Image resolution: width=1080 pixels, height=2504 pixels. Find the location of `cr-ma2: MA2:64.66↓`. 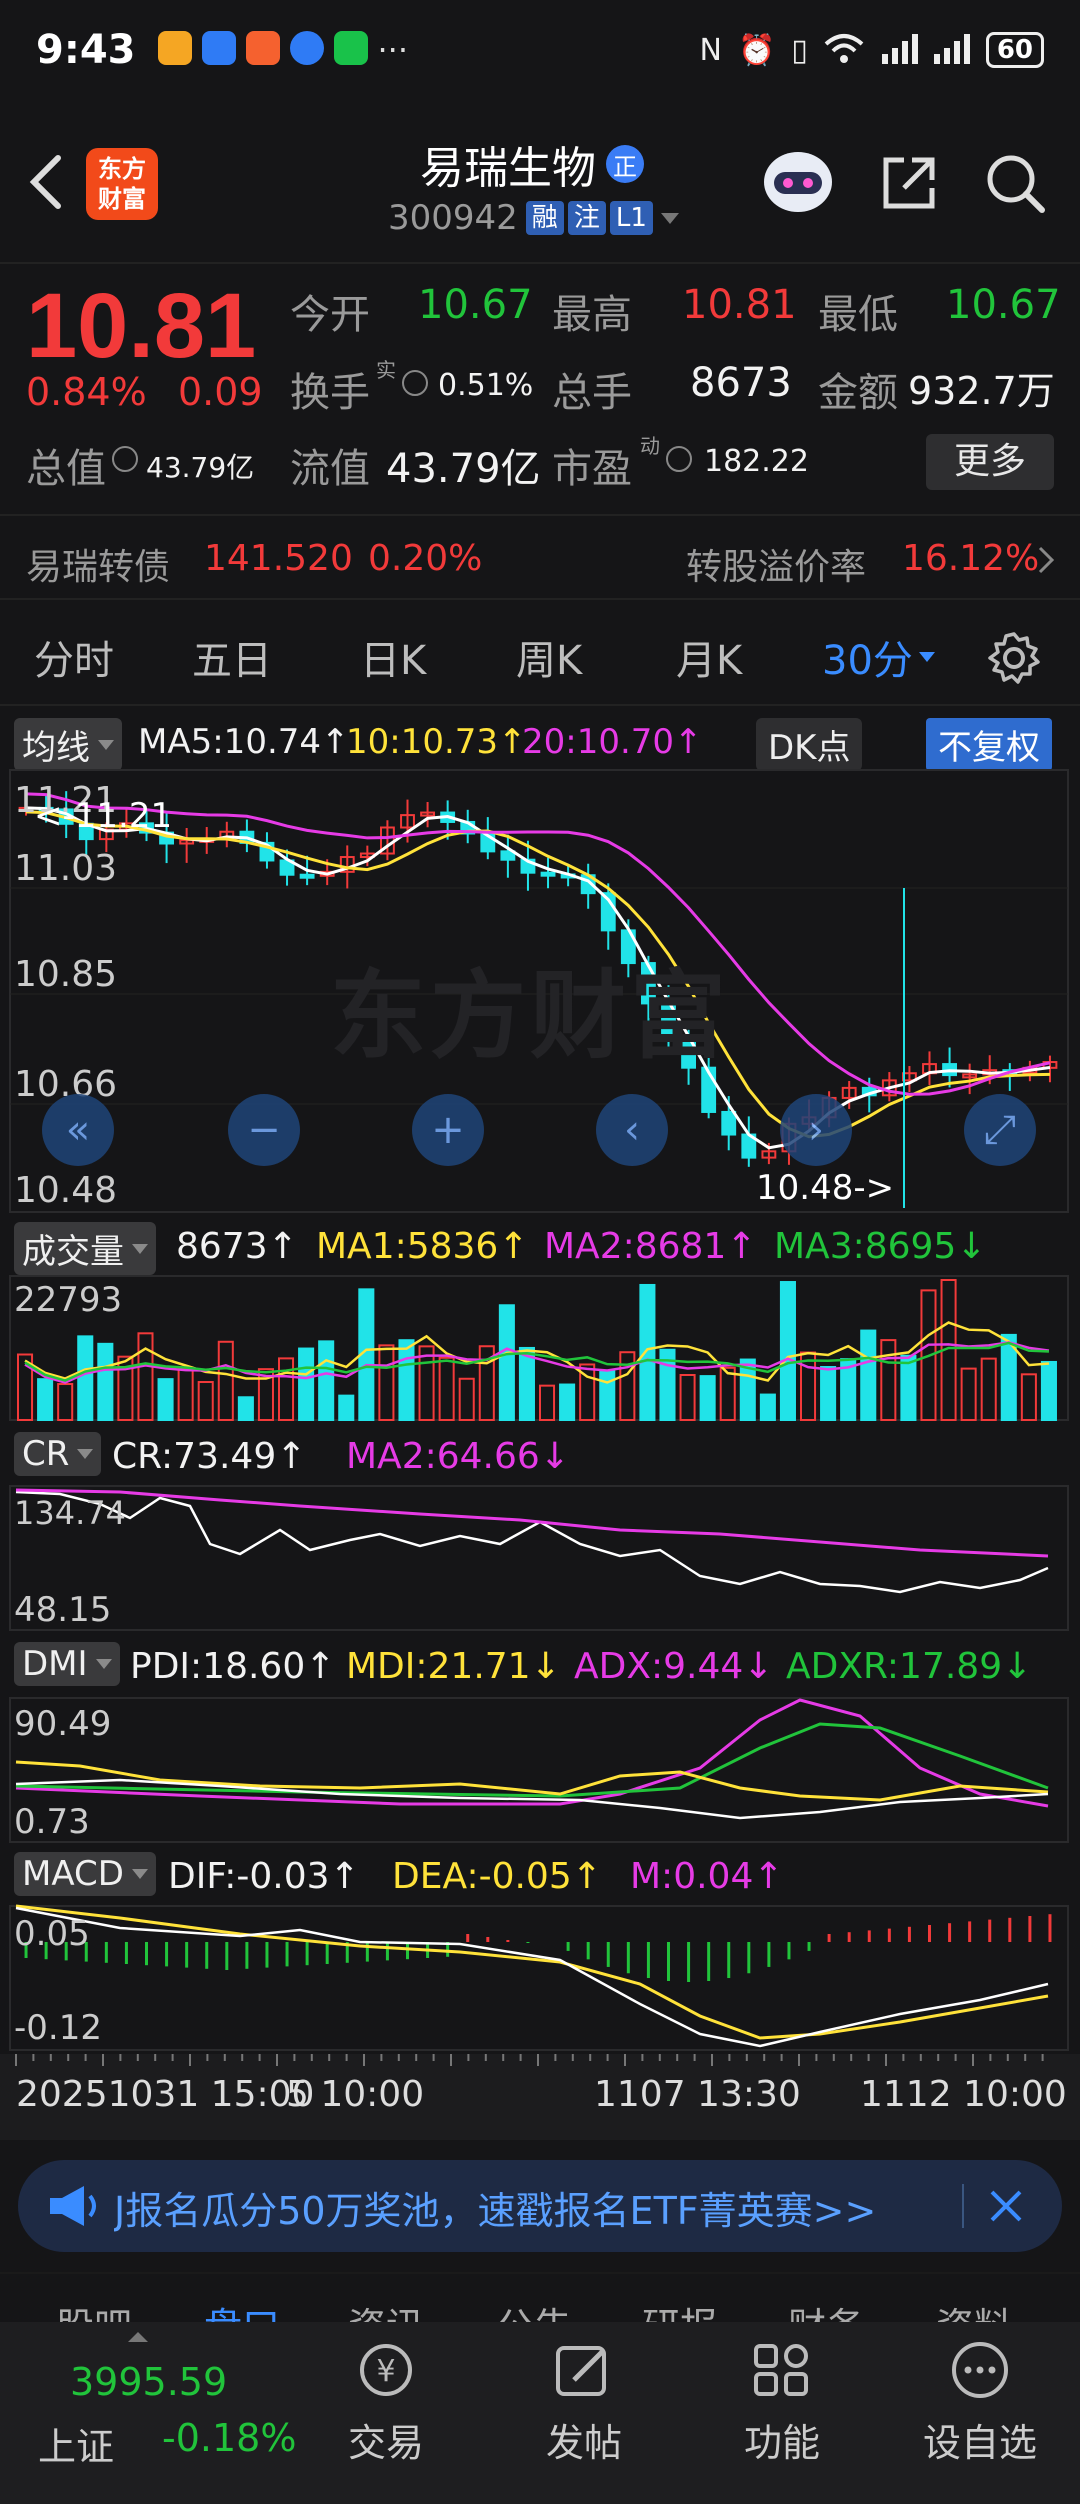

cr-ma2: MA2:64.66↓ is located at coordinates (458, 1456).